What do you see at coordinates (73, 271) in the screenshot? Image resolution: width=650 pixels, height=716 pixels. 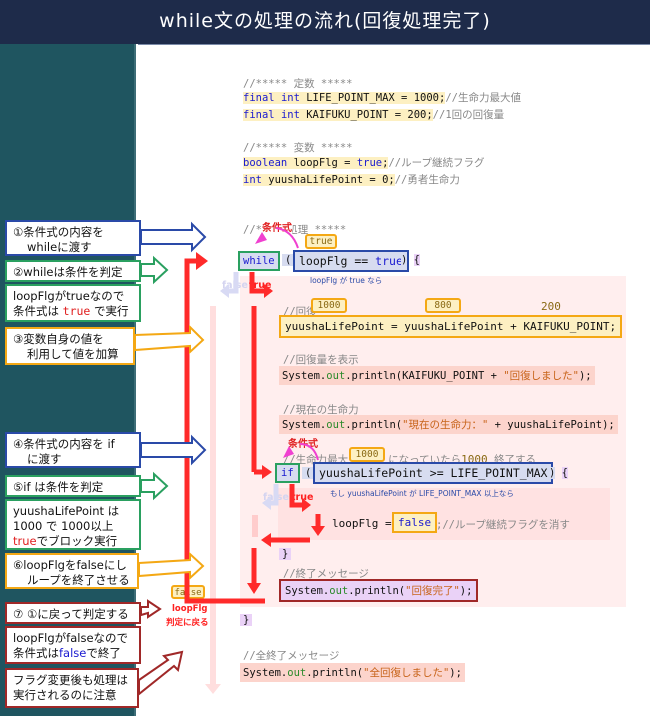 I see `step-2-label: ②whileは条件を判定` at bounding box center [73, 271].